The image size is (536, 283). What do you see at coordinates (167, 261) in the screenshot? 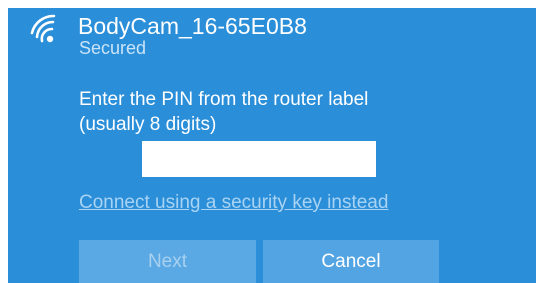
I see `next-button: Next` at bounding box center [167, 261].